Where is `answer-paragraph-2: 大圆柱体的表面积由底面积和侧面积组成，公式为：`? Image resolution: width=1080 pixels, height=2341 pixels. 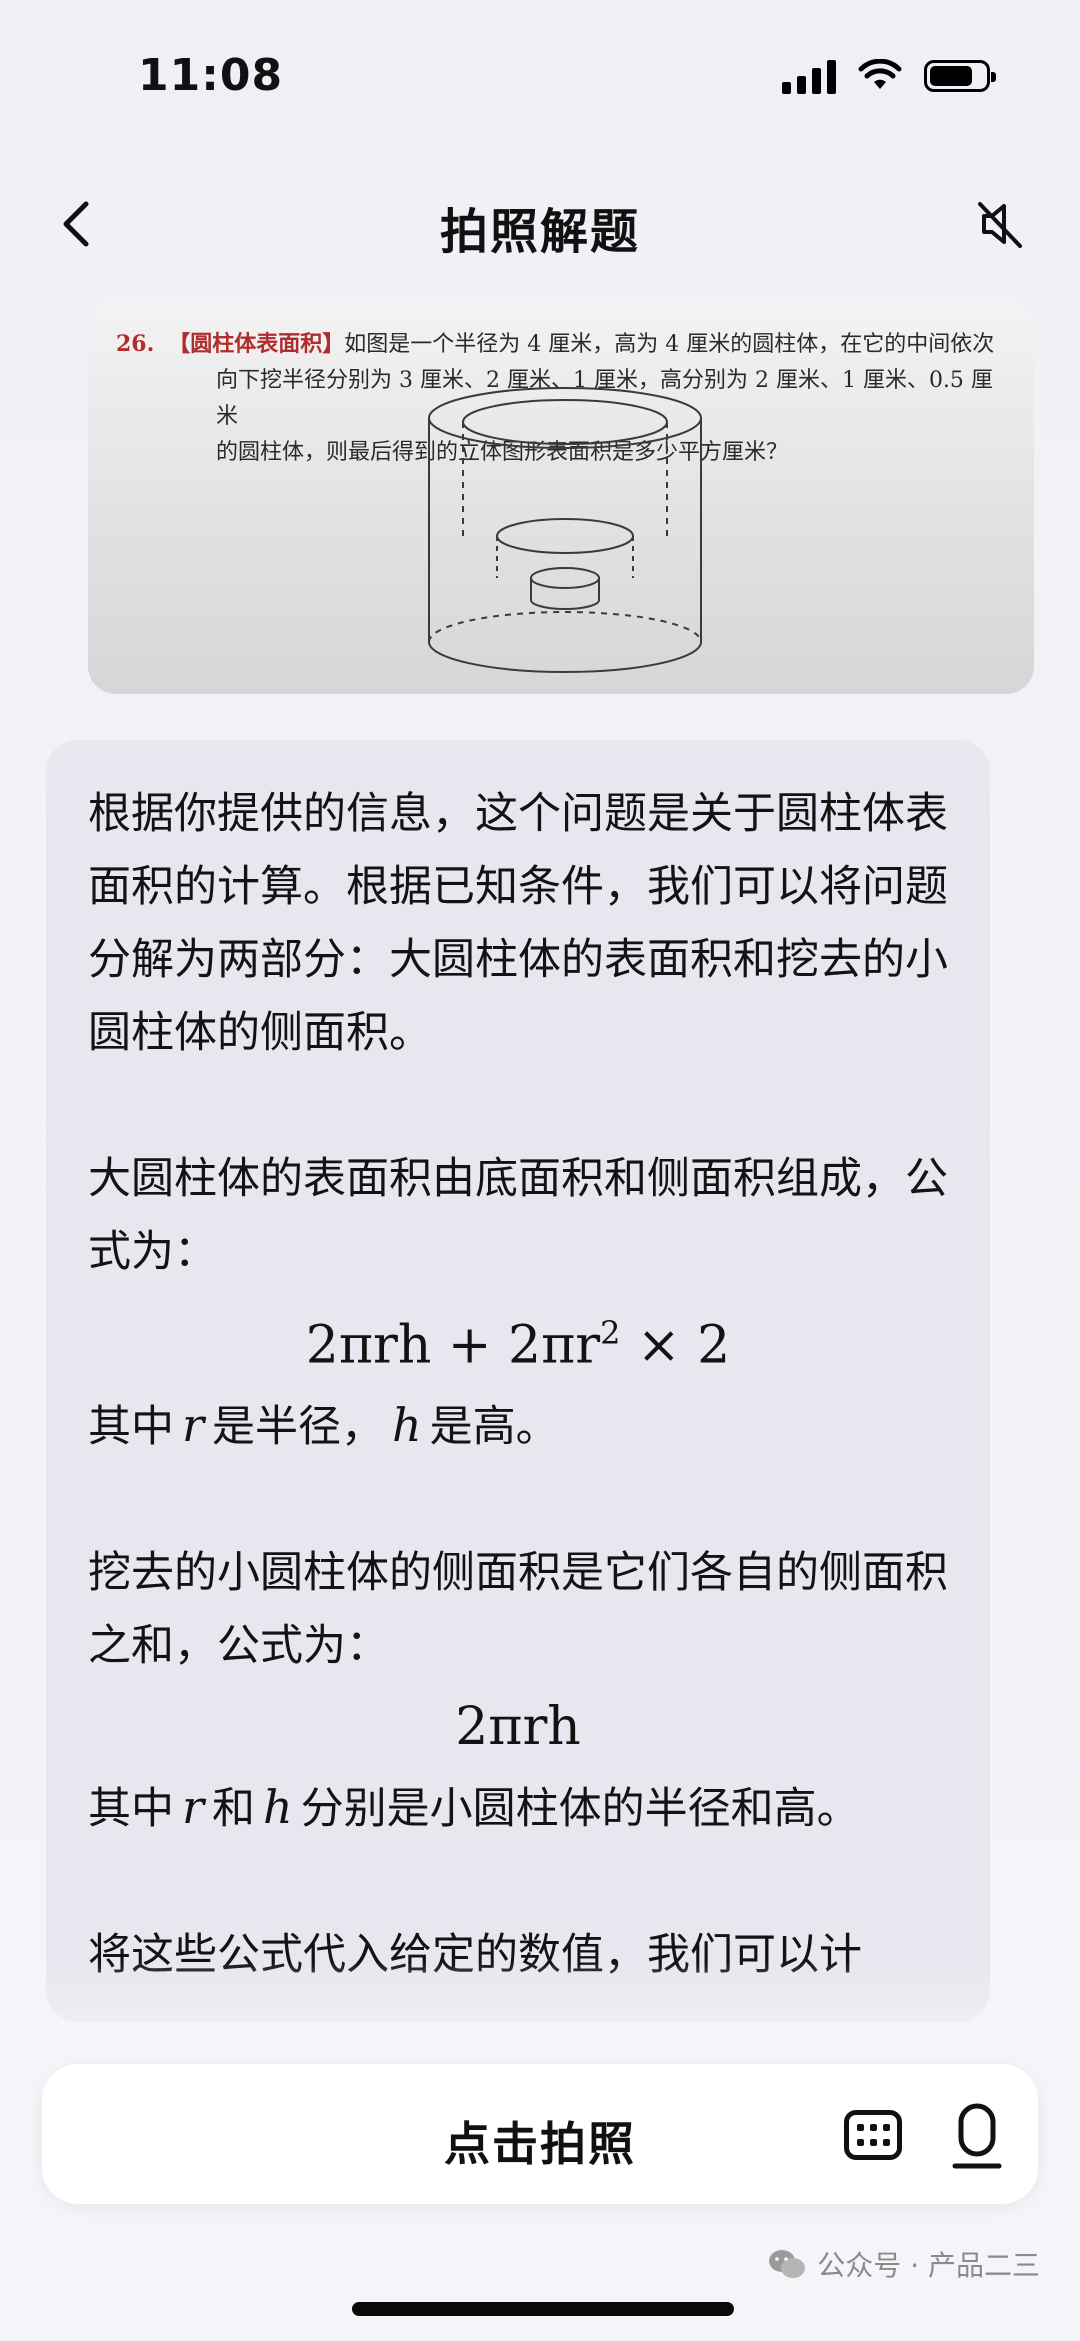 answer-paragraph-2: 大圆柱体的表面积由底面积和侧面积组成，公式为： is located at coordinates (518, 1215).